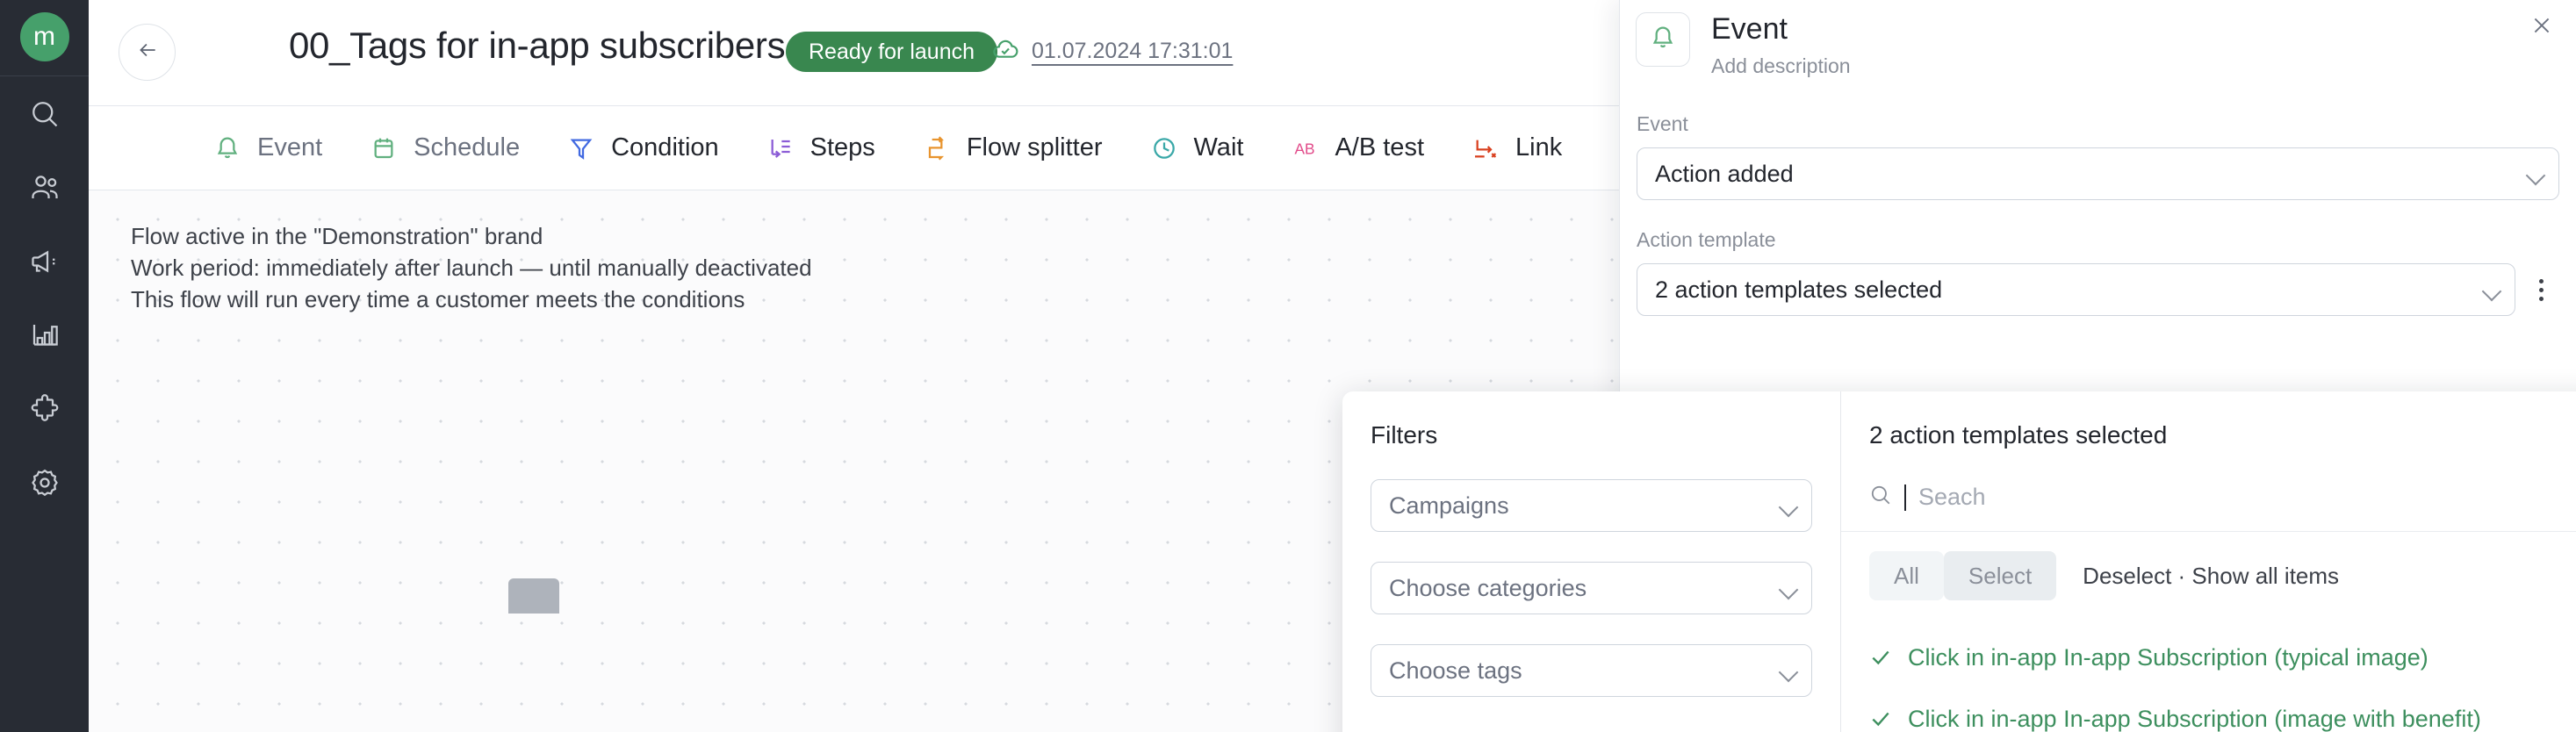  I want to click on tab-event-label: Event, so click(290, 147).